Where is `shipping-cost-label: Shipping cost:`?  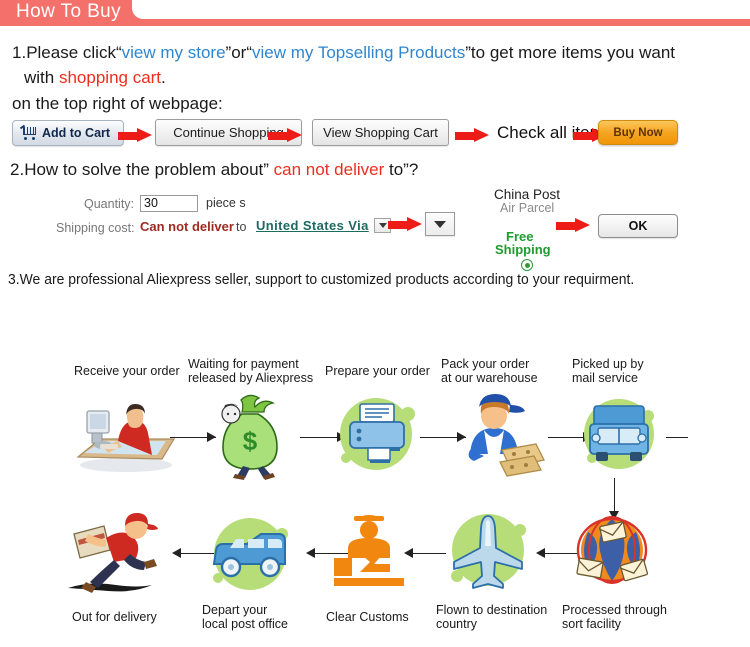 shipping-cost-label: Shipping cost: is located at coordinates (95, 228).